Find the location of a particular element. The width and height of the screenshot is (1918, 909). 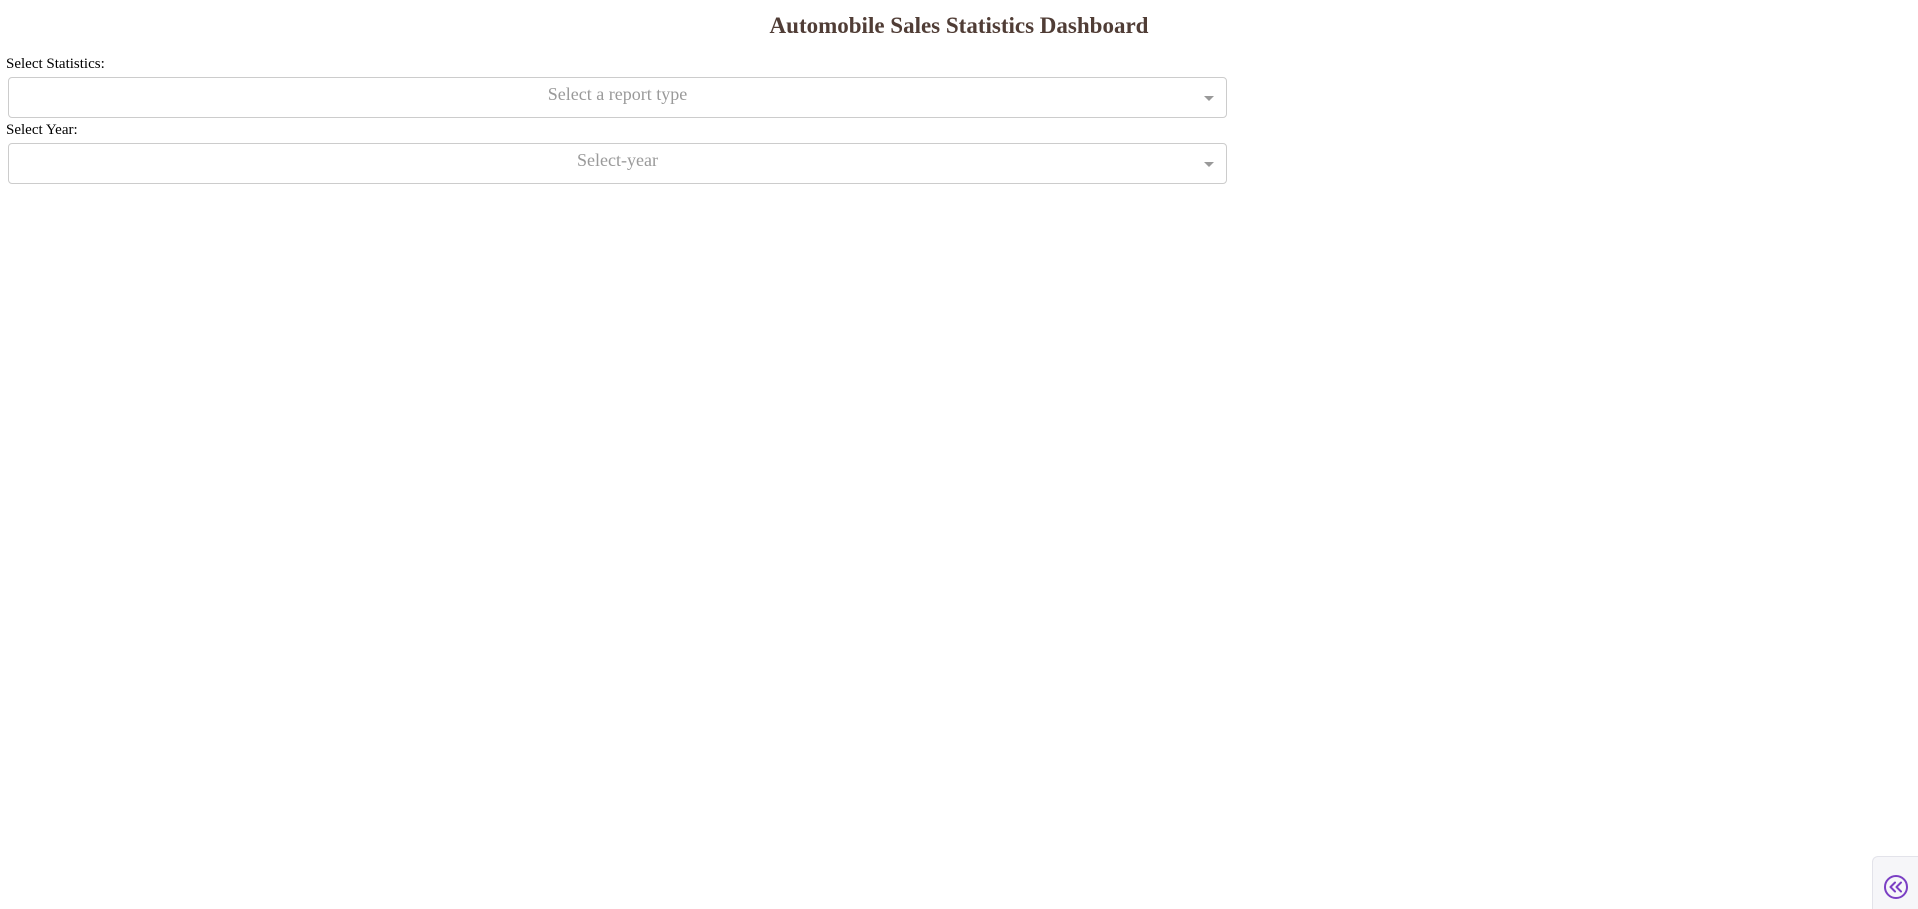

debug-menu-toggle-button is located at coordinates (1895, 882).